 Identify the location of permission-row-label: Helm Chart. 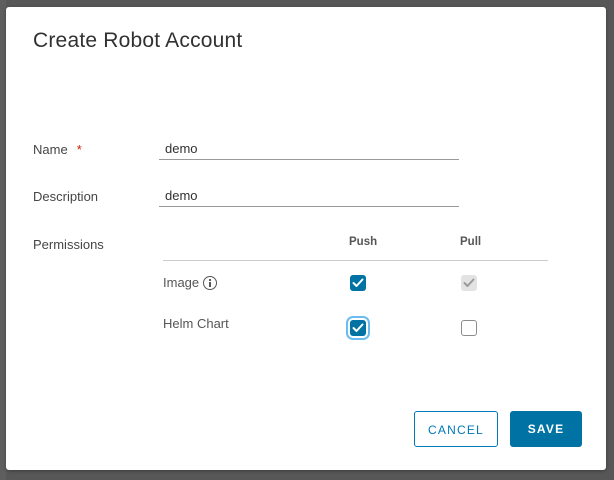
(196, 323).